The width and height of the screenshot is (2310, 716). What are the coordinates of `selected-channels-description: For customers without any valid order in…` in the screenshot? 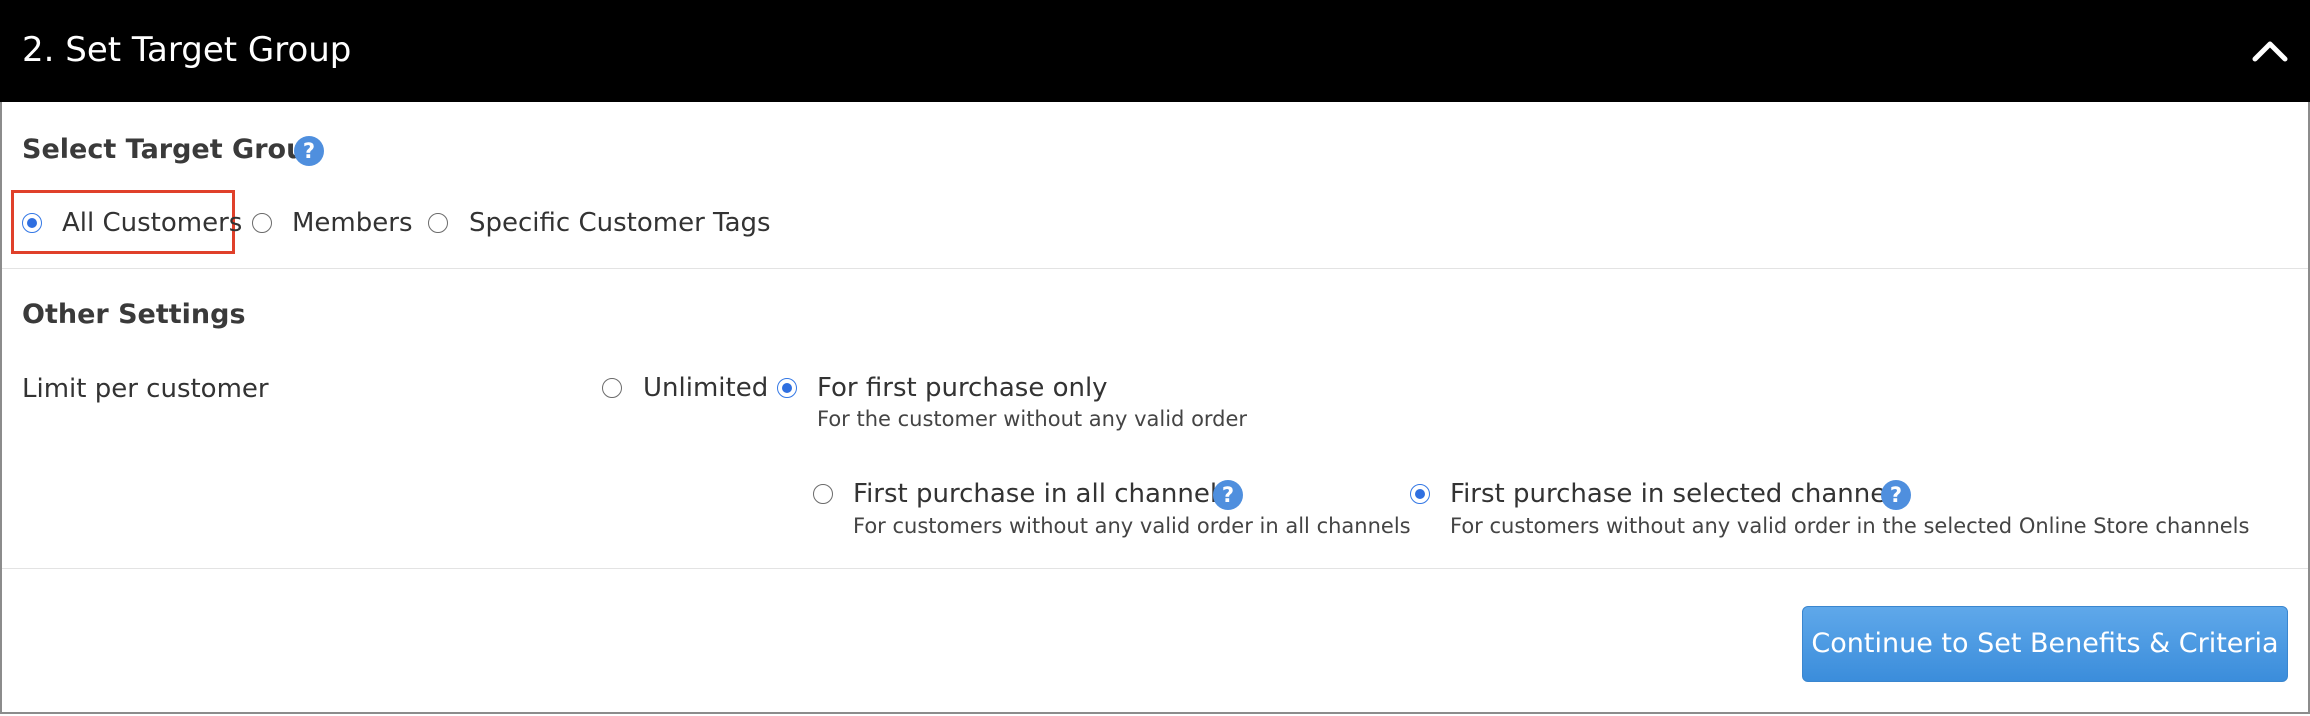 It's located at (1850, 526).